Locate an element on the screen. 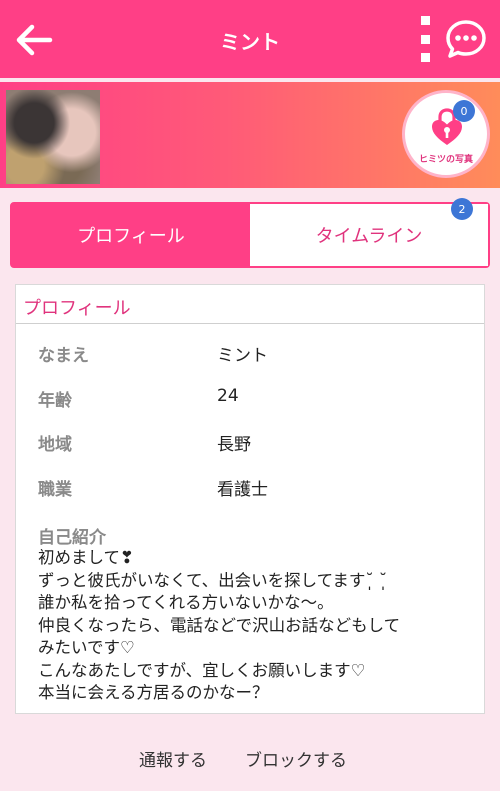 The image size is (500, 791). secret-photo-count-badge: 0 is located at coordinates (464, 111).